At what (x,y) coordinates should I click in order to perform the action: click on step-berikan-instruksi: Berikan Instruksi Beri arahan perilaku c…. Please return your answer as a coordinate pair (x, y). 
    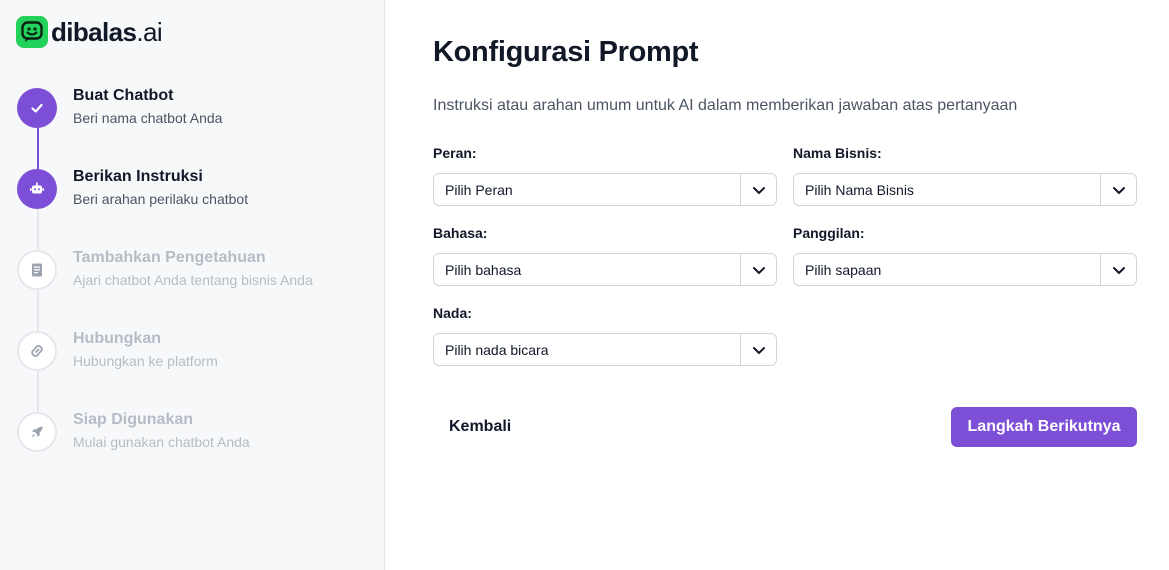
    Looking at the image, I should click on (197, 189).